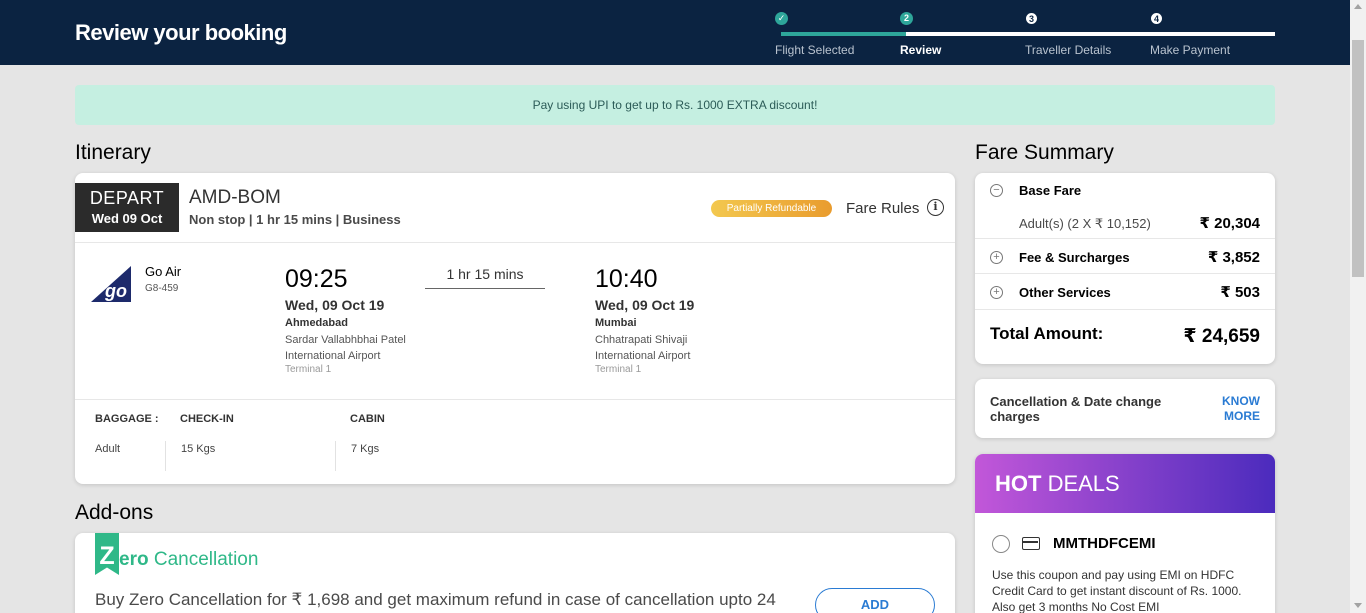 The height and width of the screenshot is (613, 1366). I want to click on checkin-heading: CHECK-IN, so click(207, 419).